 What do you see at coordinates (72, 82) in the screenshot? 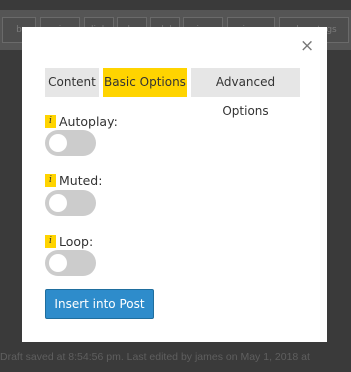
I see `tab-content: Content` at bounding box center [72, 82].